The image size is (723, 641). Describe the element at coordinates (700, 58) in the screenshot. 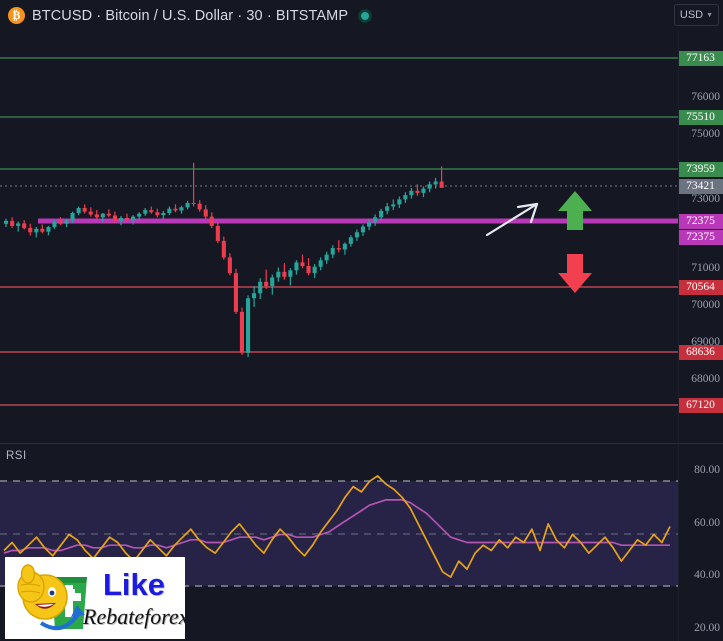

I see `price-tag-resistance: 77163` at that location.